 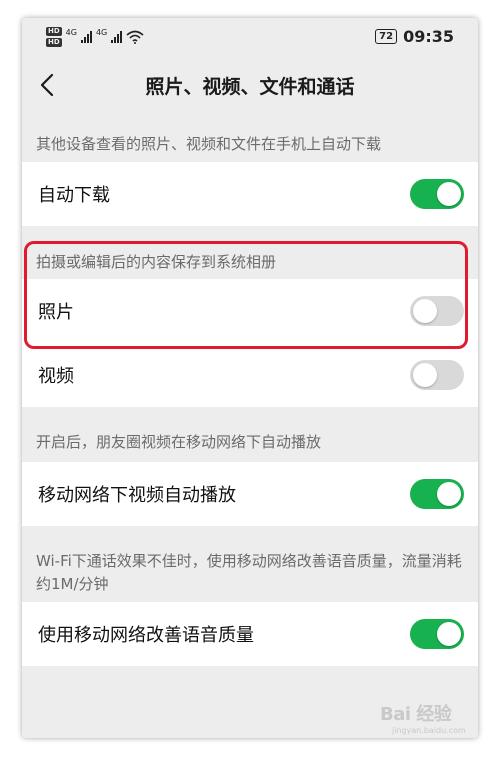 I want to click on setting-label: 视频, so click(x=56, y=376).